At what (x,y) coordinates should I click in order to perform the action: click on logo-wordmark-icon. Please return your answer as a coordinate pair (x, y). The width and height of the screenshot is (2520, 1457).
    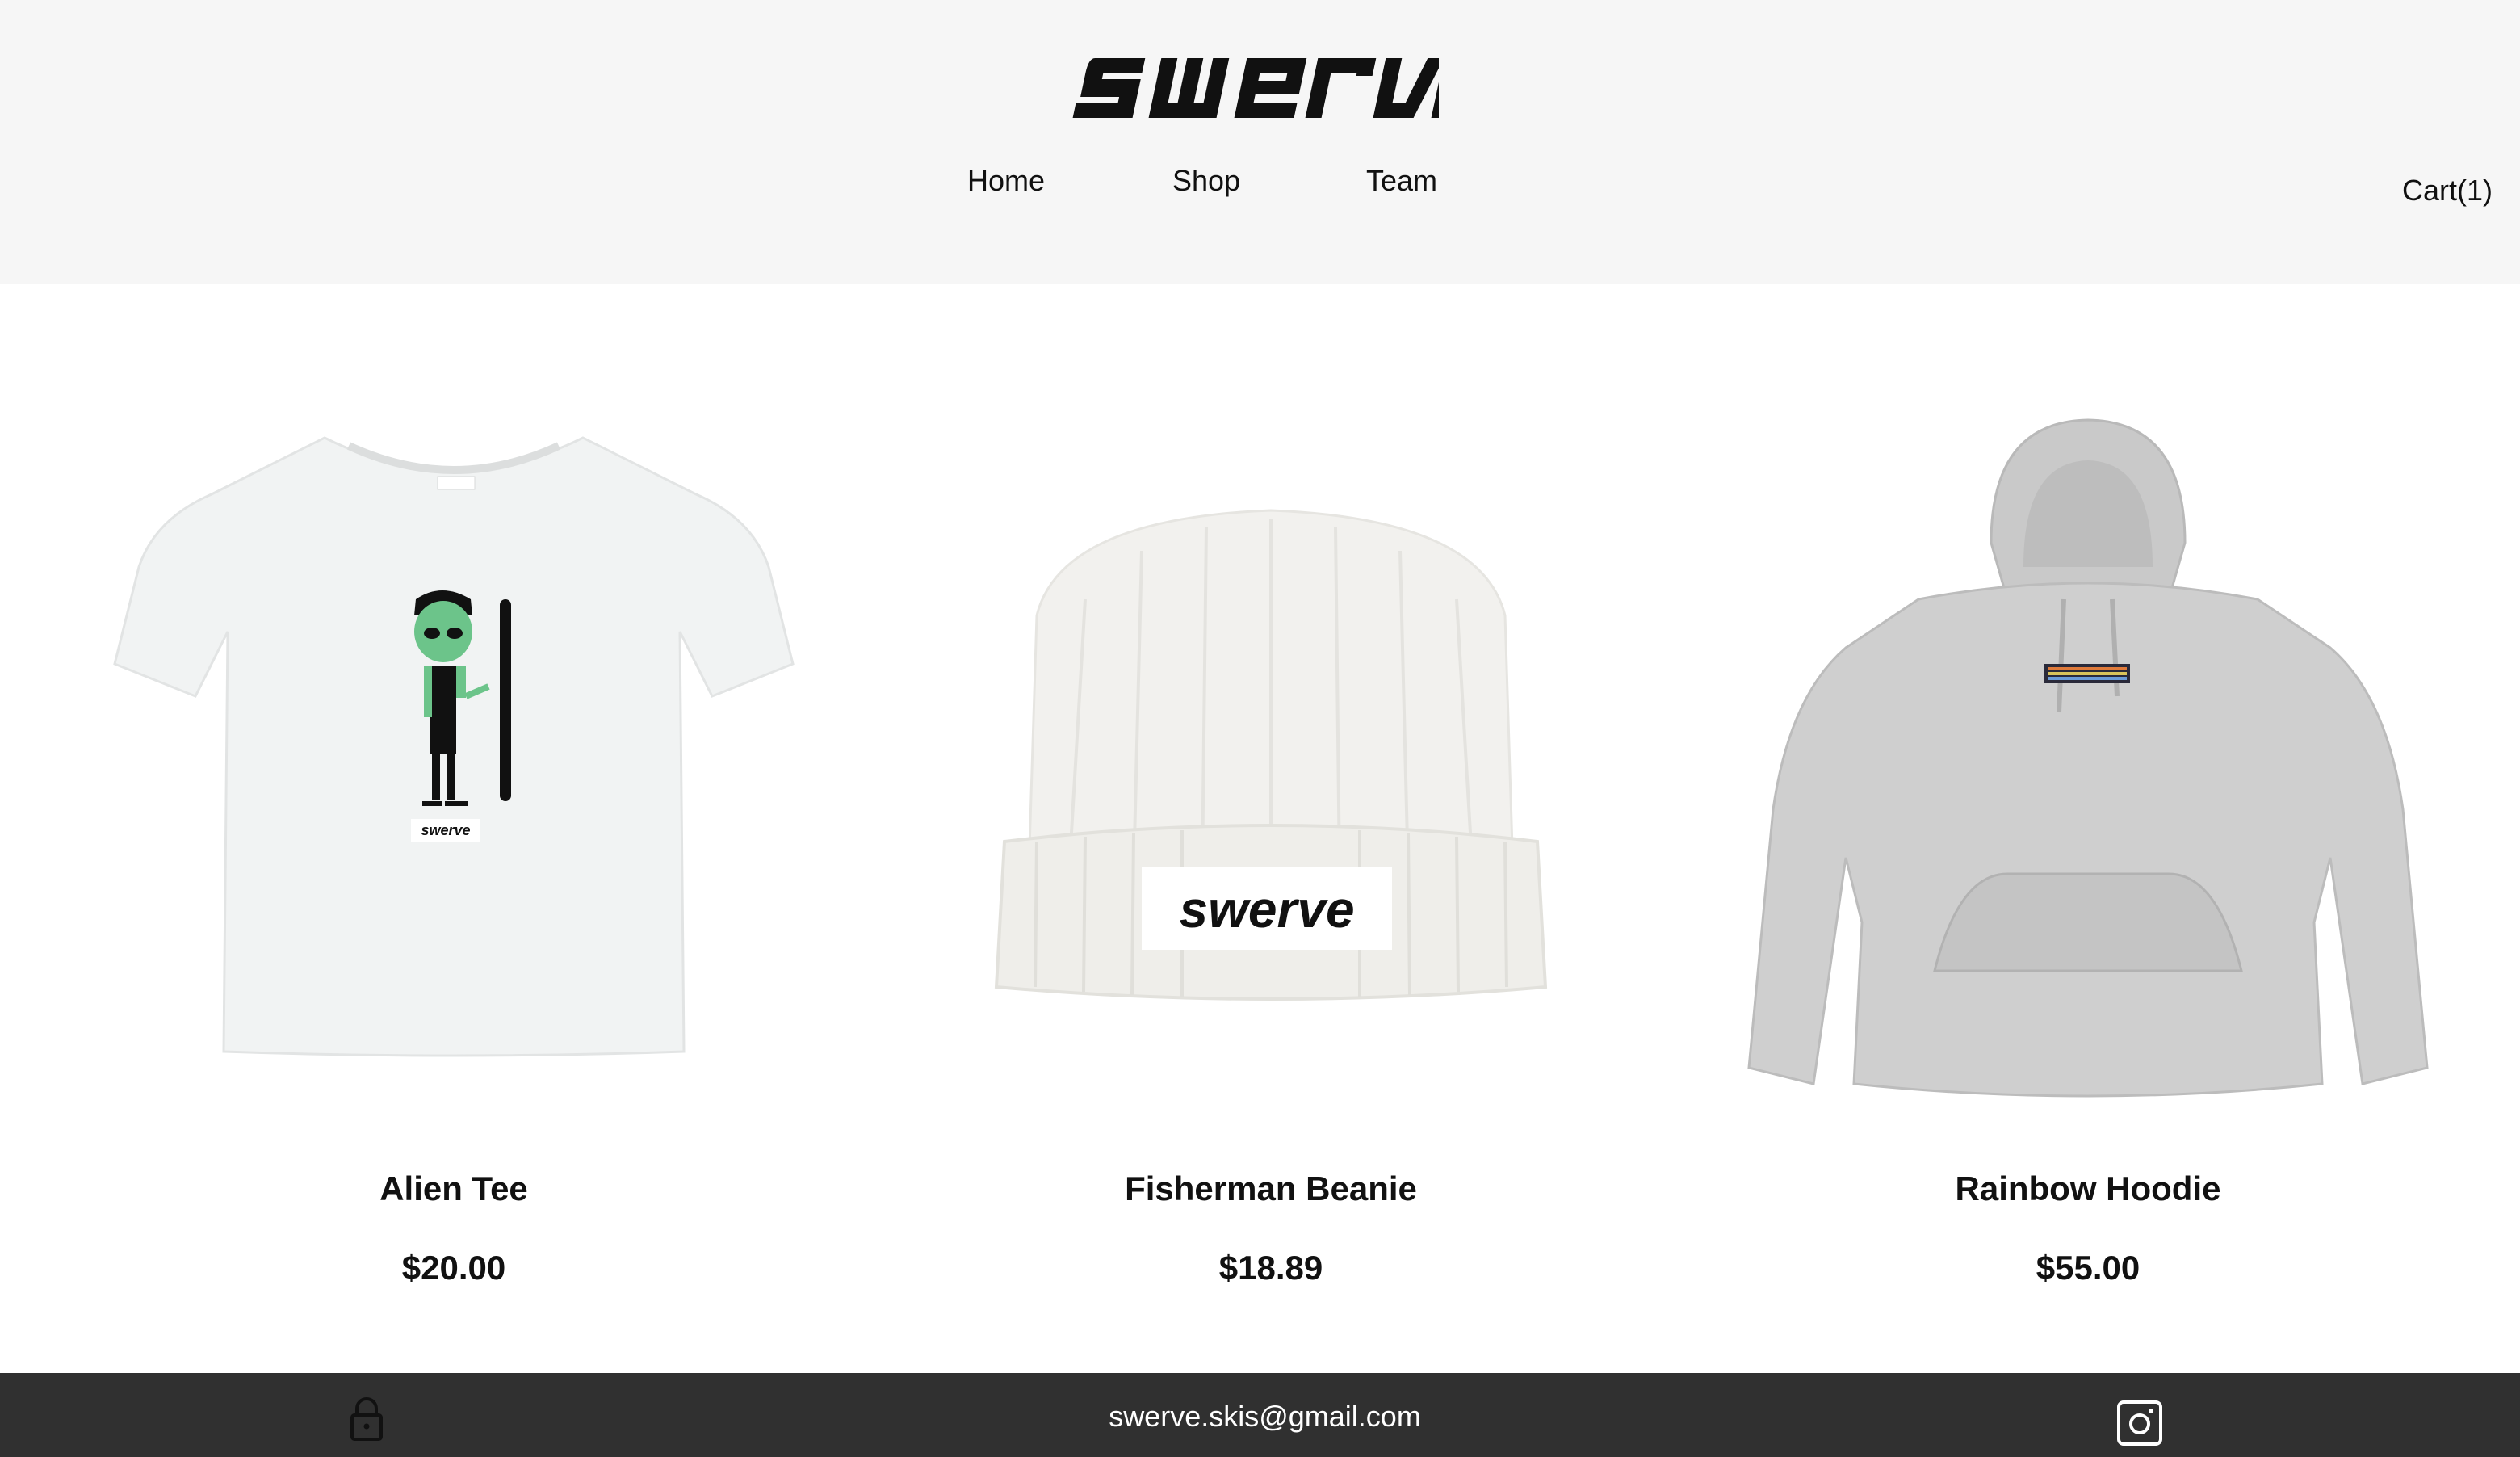
    Looking at the image, I should click on (1255, 88).